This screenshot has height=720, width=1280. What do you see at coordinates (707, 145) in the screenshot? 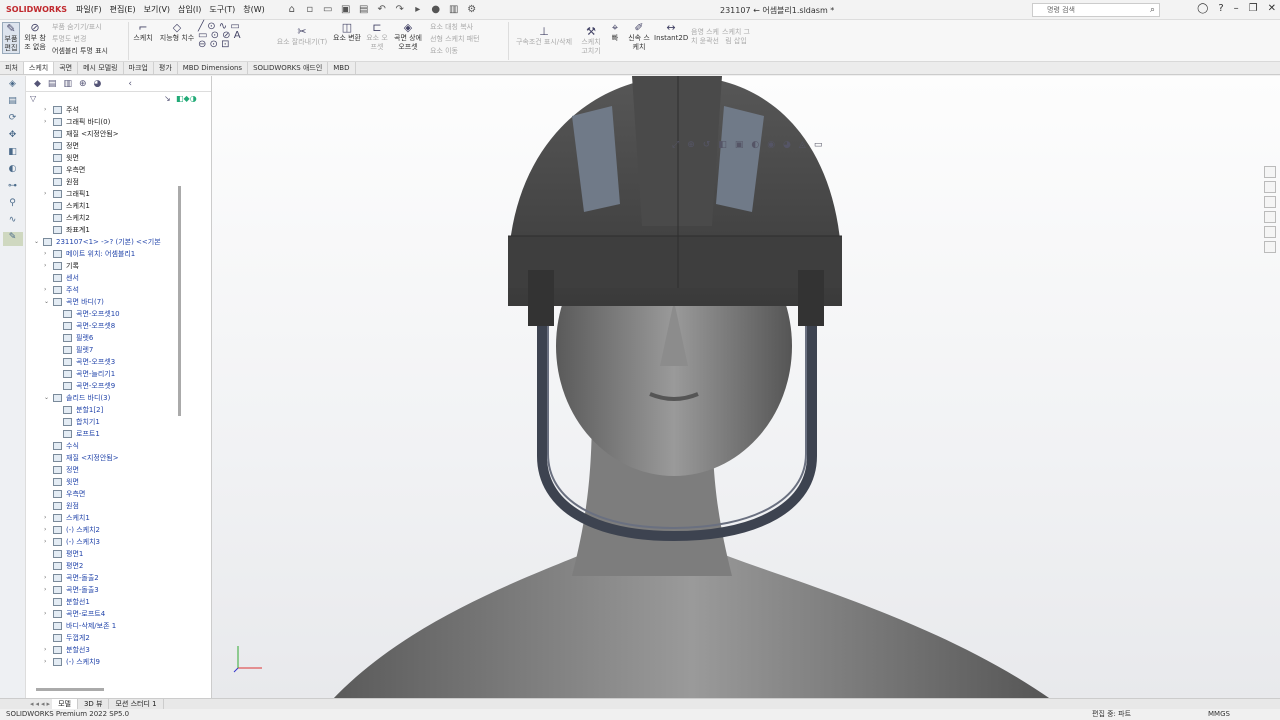
I see `previous-view-icon: ↺` at bounding box center [707, 145].